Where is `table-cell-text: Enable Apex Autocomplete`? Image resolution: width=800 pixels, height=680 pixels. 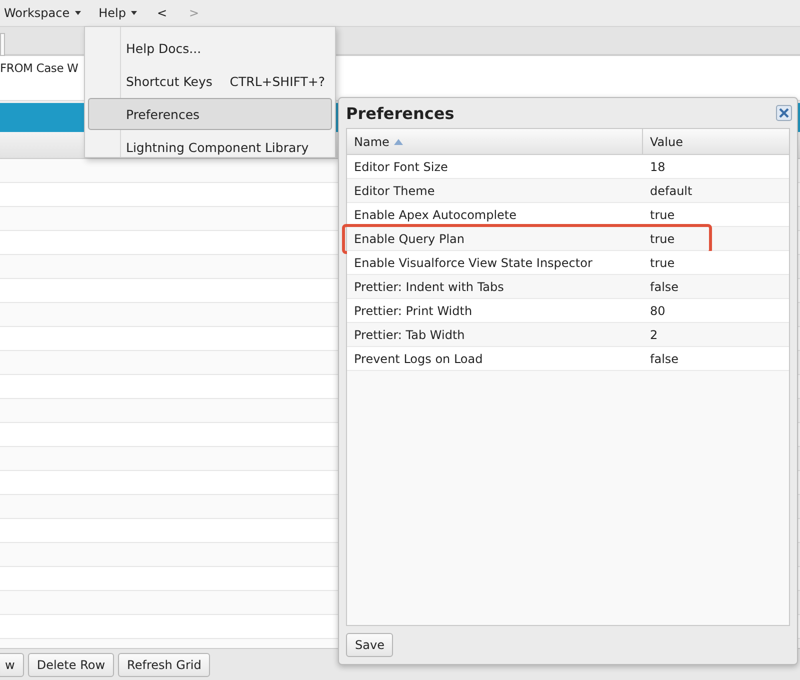 table-cell-text: Enable Apex Autocomplete is located at coordinates (435, 215).